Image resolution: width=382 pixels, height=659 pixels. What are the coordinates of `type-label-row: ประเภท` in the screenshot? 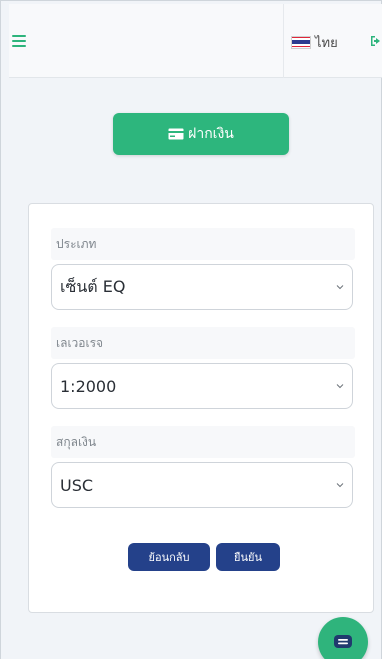 It's located at (203, 244).